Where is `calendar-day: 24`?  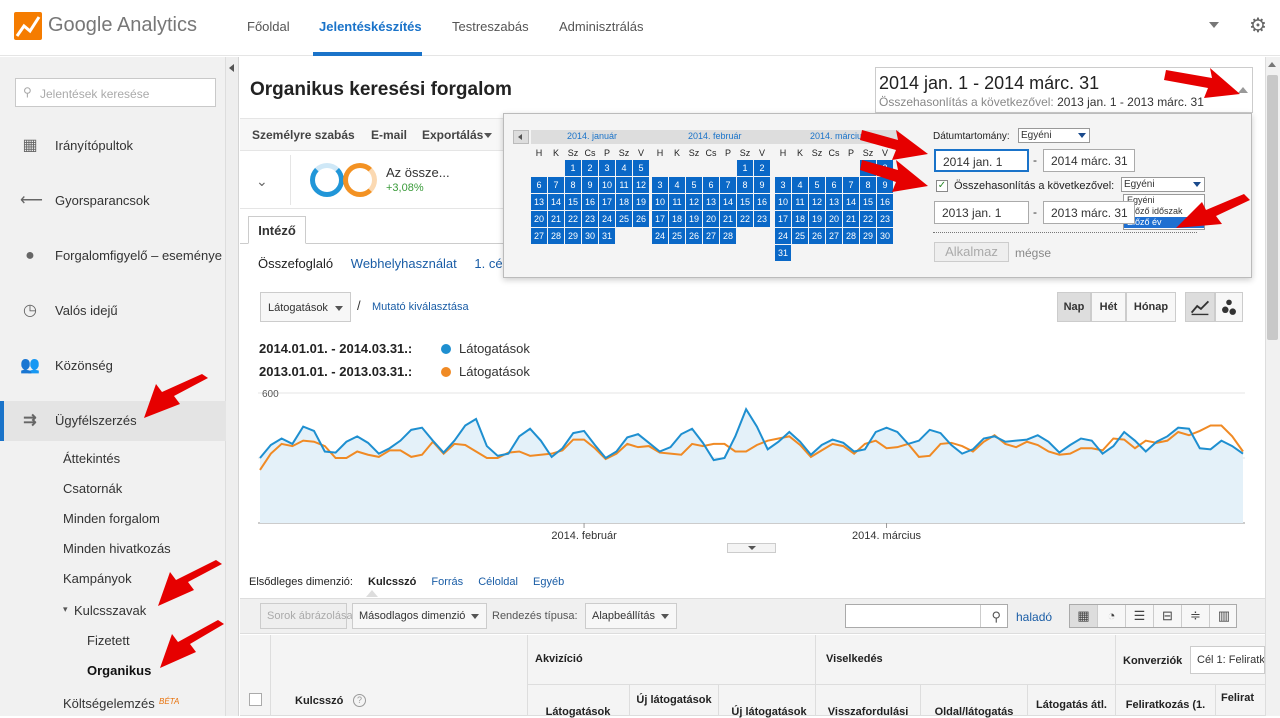
calendar-day: 24 is located at coordinates (783, 236).